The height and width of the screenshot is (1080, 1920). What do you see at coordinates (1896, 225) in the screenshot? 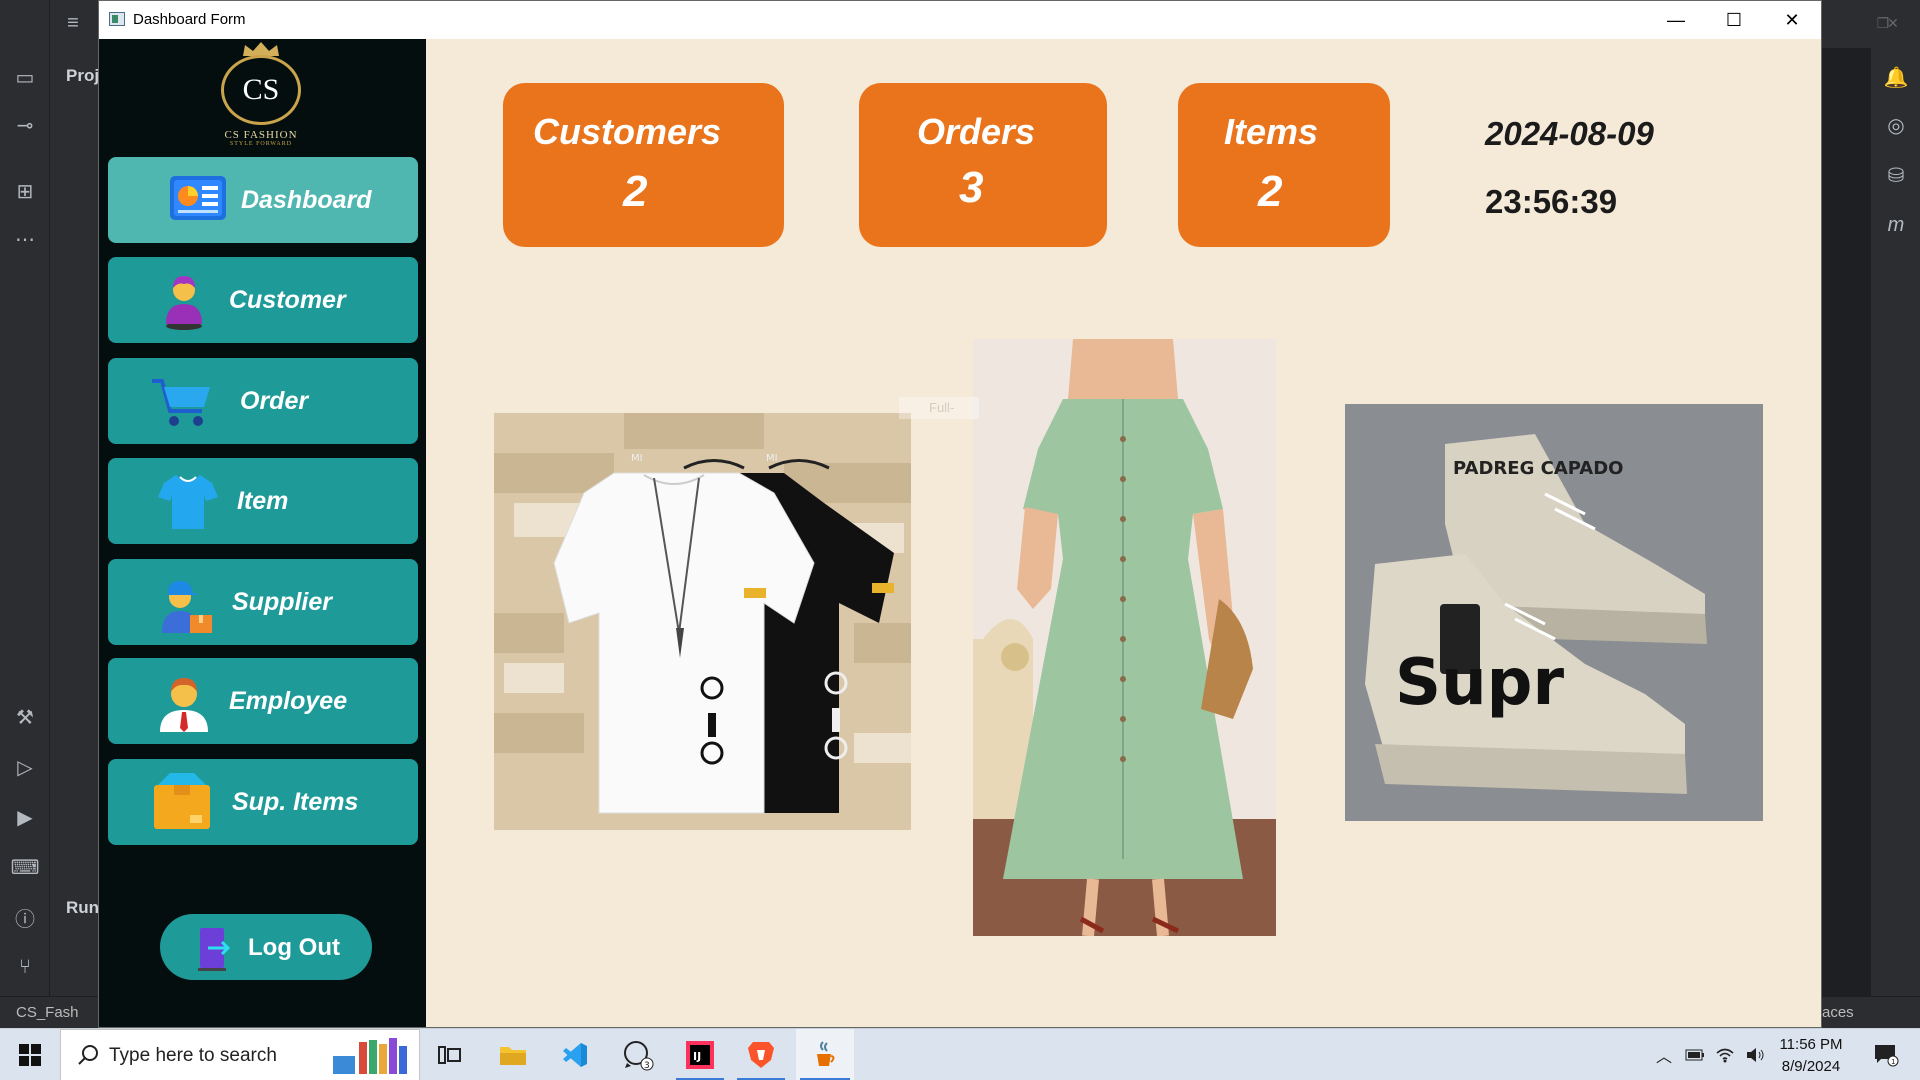
I see `maven-icon: m` at bounding box center [1896, 225].